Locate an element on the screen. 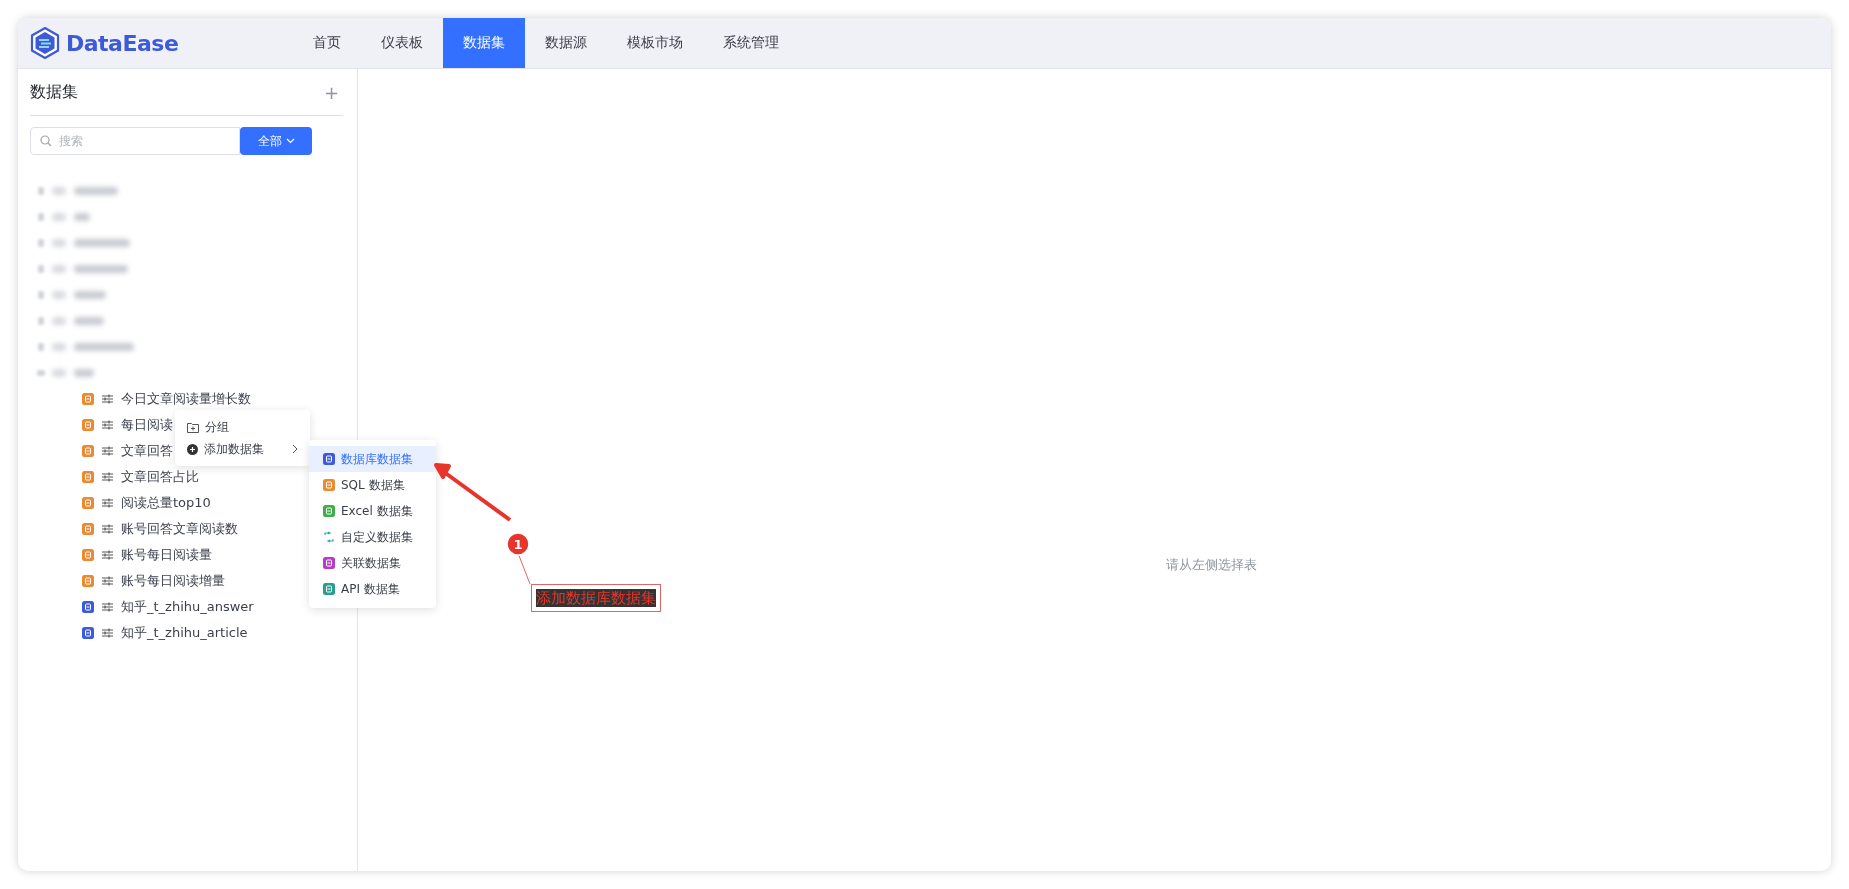  tree-item-label: 阅读总量top10 is located at coordinates (166, 503).